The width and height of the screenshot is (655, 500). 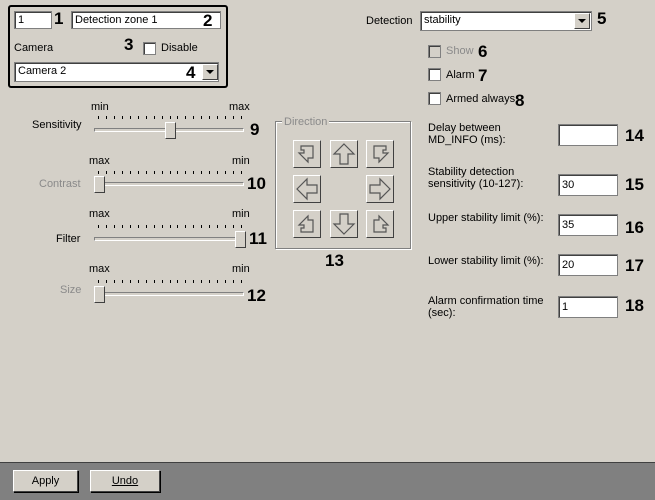 I want to click on alarm-checkbox, so click(x=434, y=74).